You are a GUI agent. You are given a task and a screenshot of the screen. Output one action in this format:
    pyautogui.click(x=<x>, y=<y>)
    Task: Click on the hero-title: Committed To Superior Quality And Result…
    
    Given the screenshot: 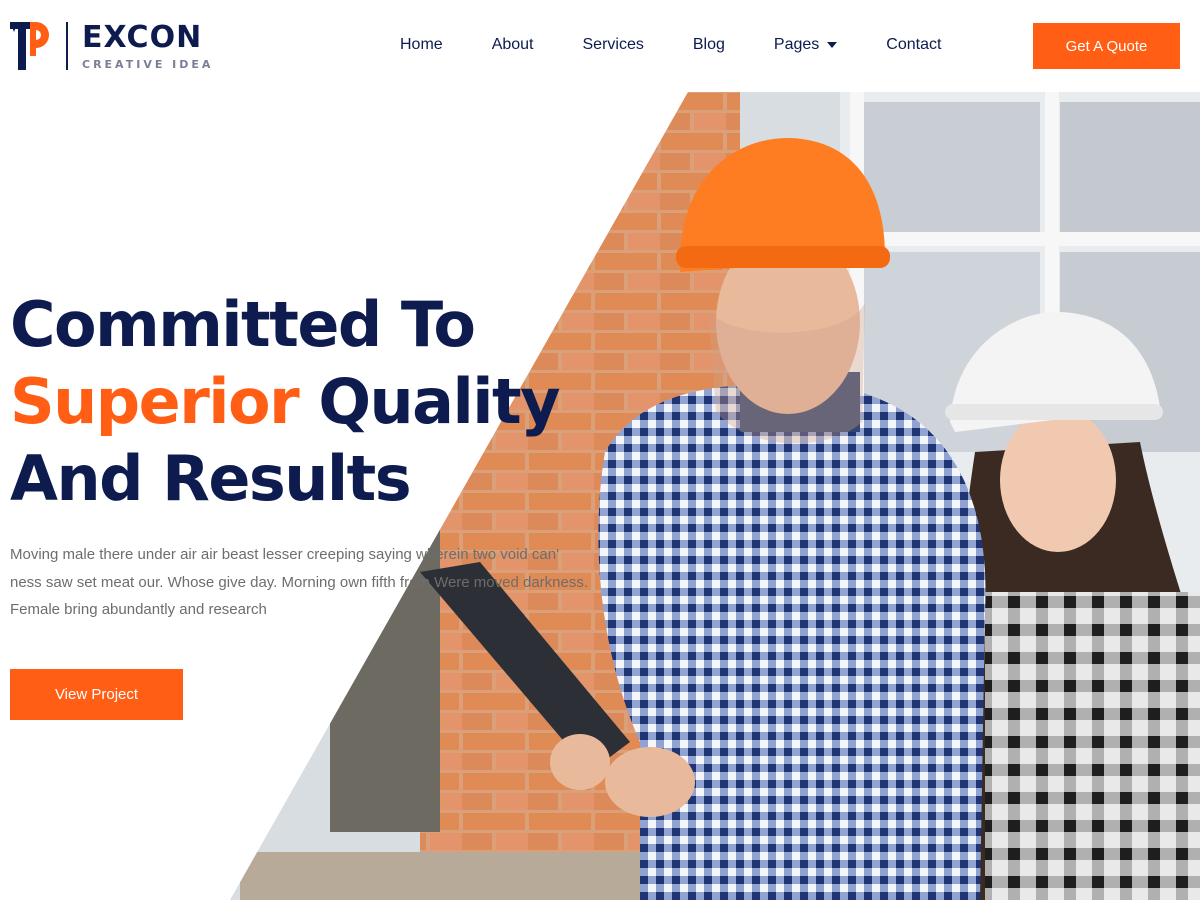 What is the action you would take?
    pyautogui.click(x=285, y=401)
    